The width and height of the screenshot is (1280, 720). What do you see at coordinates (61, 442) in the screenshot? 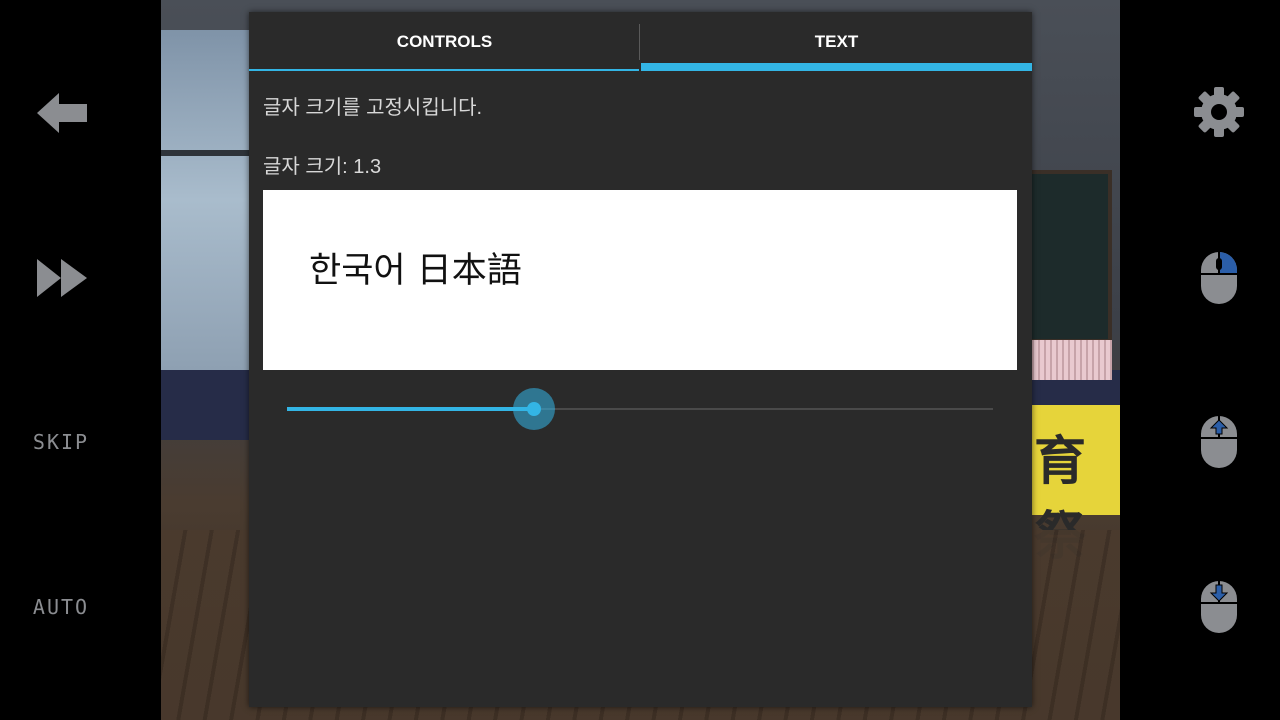
I see `skip-button: SKIP` at bounding box center [61, 442].